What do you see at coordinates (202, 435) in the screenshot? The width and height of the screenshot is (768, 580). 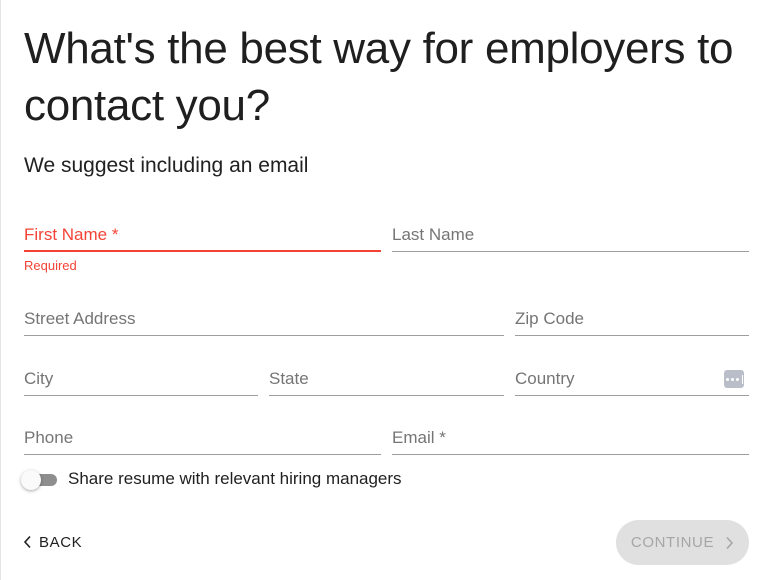 I see `phone-field: Phone` at bounding box center [202, 435].